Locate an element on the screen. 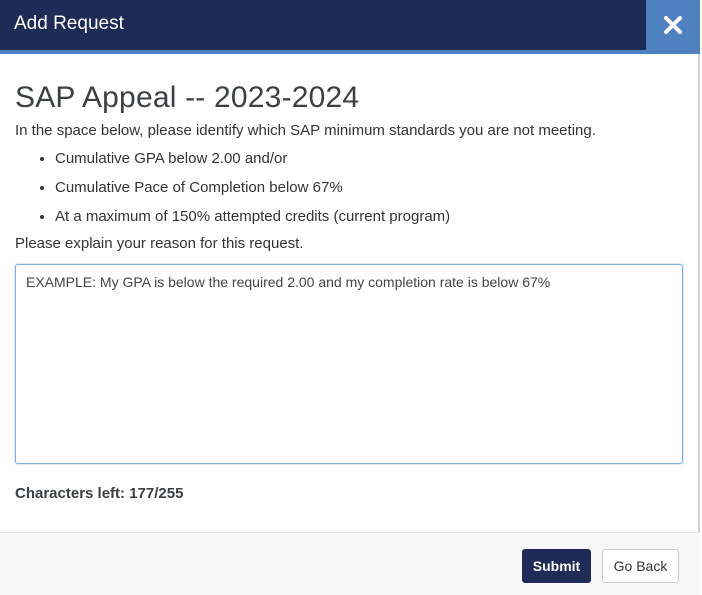 The height and width of the screenshot is (595, 702). list-item: Cumulative GPA below 2.00 and/or is located at coordinates (370, 159).